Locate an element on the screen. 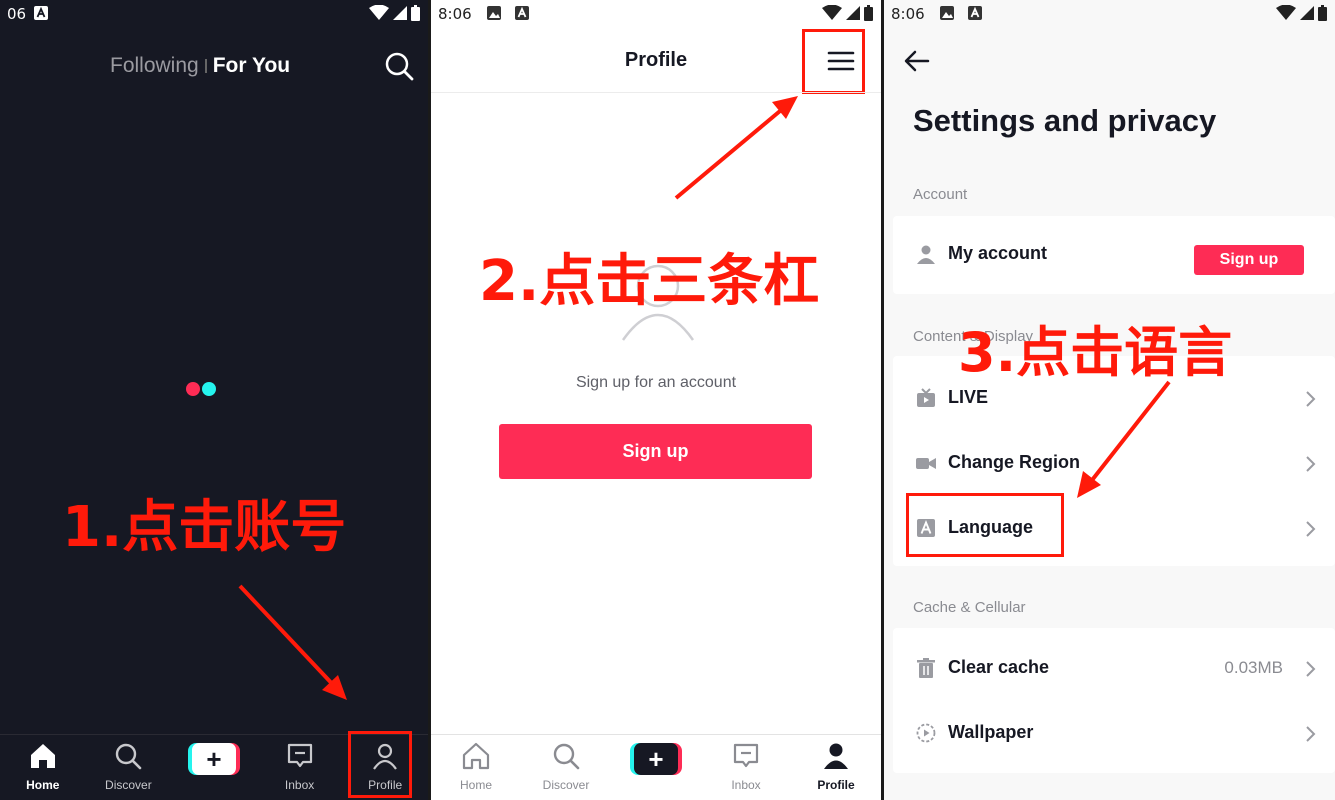  loading-dot-red is located at coordinates (193, 389).